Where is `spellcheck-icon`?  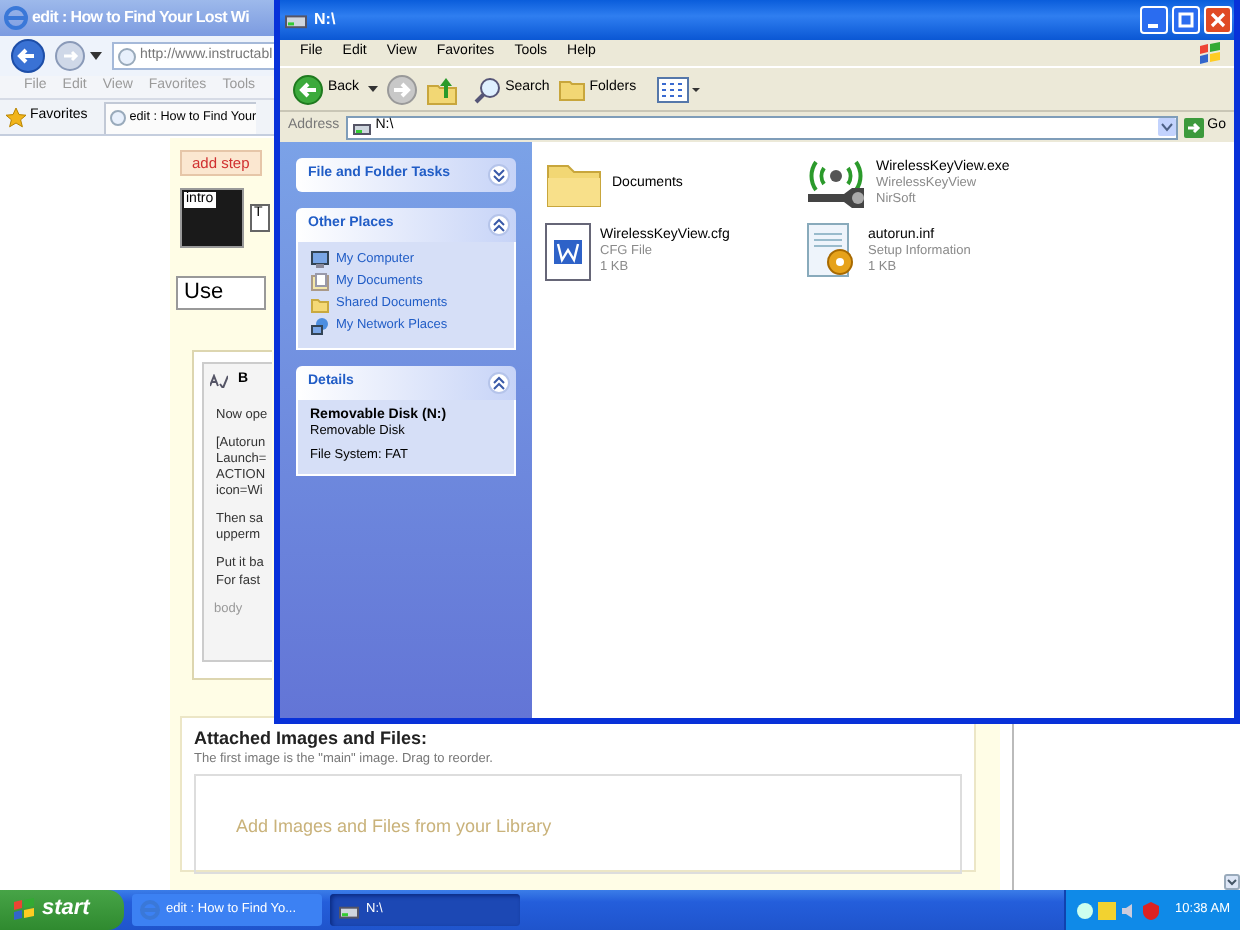
spellcheck-icon is located at coordinates (219, 381).